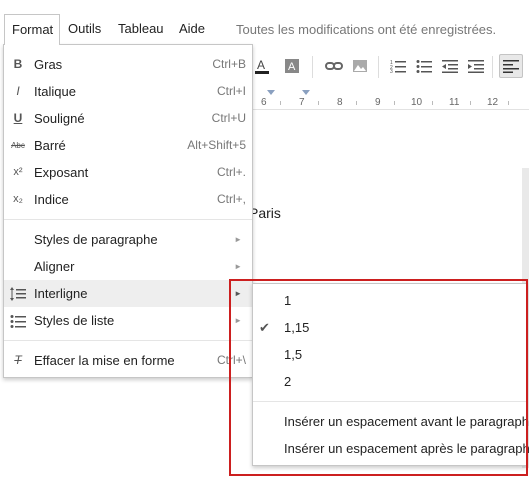 This screenshot has width=529, height=490. Describe the element at coordinates (18, 91) in the screenshot. I see `italic-icon: I` at that location.